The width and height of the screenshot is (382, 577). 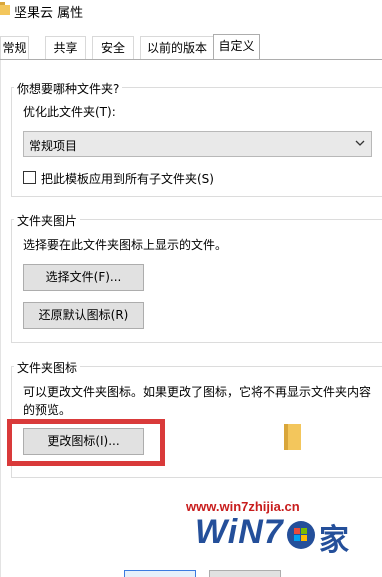 I want to click on title-bar: 坚果云 属性, so click(x=191, y=12).